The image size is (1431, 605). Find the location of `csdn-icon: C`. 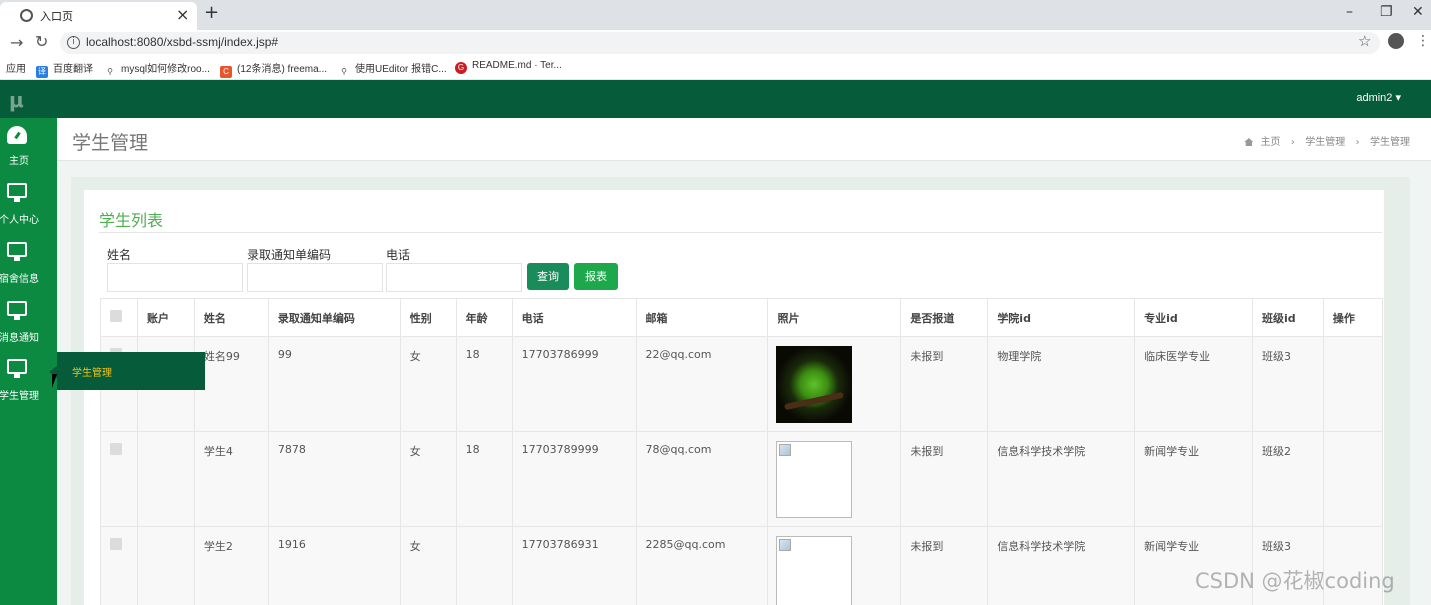

csdn-icon: C is located at coordinates (226, 72).